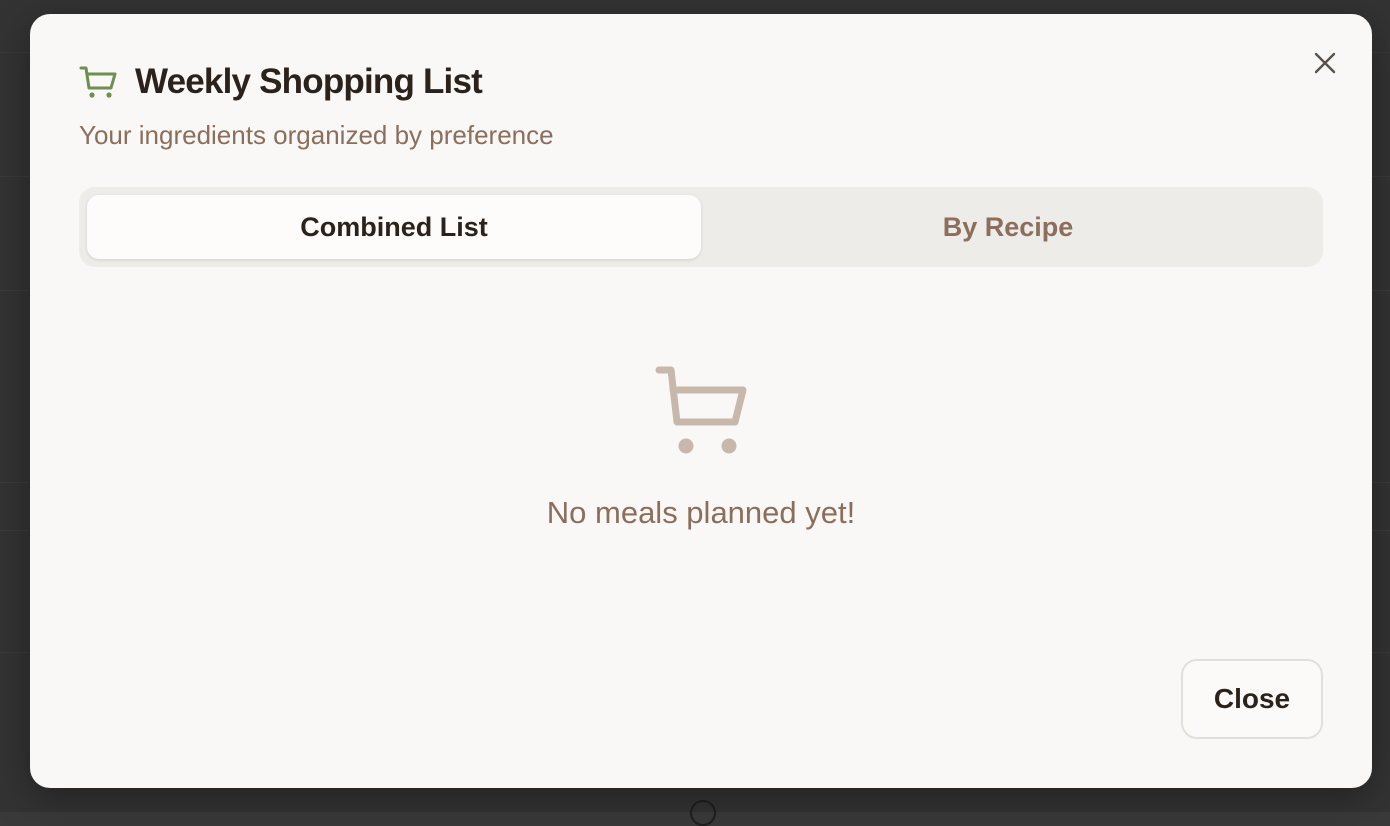  What do you see at coordinates (701, 513) in the screenshot?
I see `empty-state-message: No meals planned yet!` at bounding box center [701, 513].